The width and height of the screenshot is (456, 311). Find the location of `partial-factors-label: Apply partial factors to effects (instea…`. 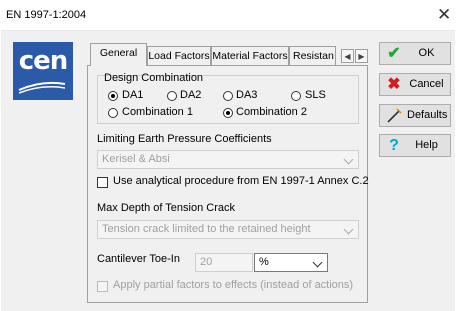

partial-factors-label: Apply partial factors to effects (instea… is located at coordinates (233, 285).